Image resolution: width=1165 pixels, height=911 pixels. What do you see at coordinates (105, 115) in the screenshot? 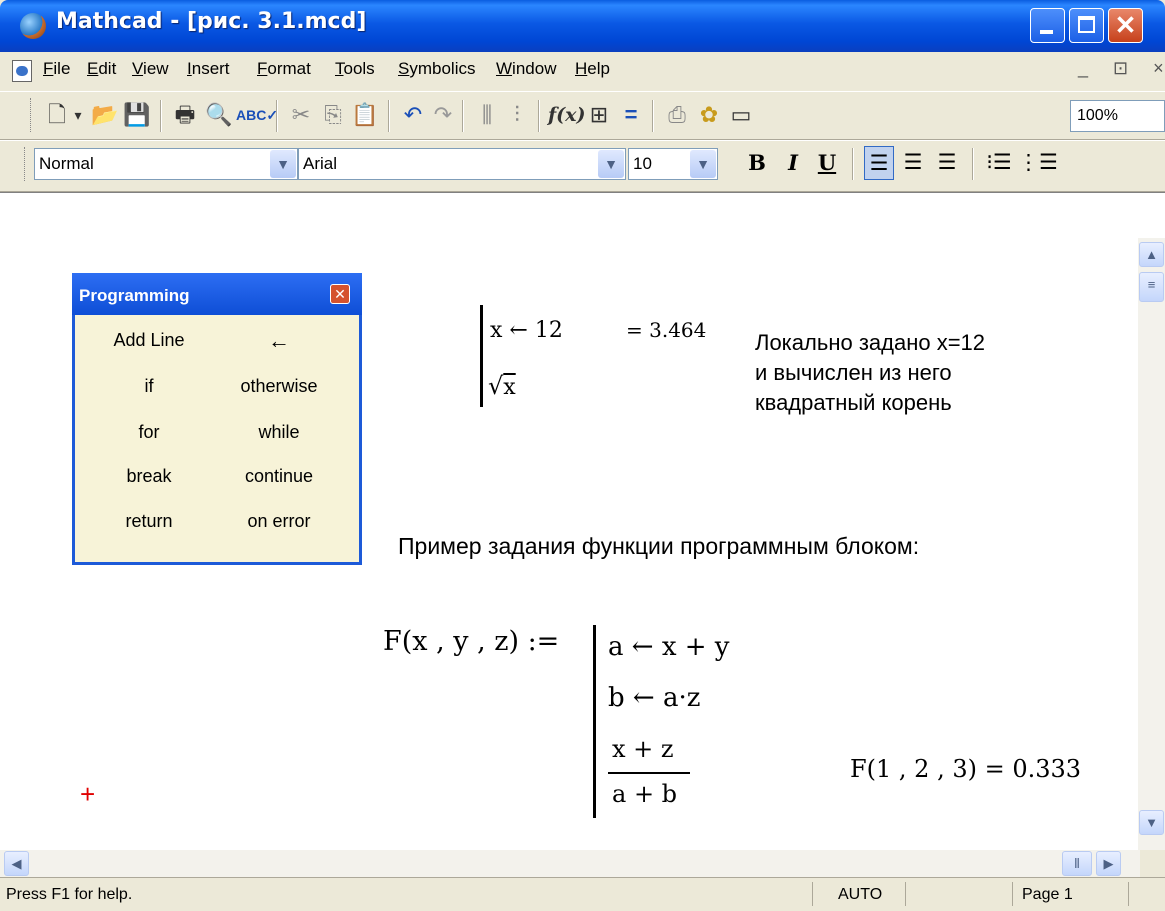
I see `open-folder-icon: 📂` at bounding box center [105, 115].